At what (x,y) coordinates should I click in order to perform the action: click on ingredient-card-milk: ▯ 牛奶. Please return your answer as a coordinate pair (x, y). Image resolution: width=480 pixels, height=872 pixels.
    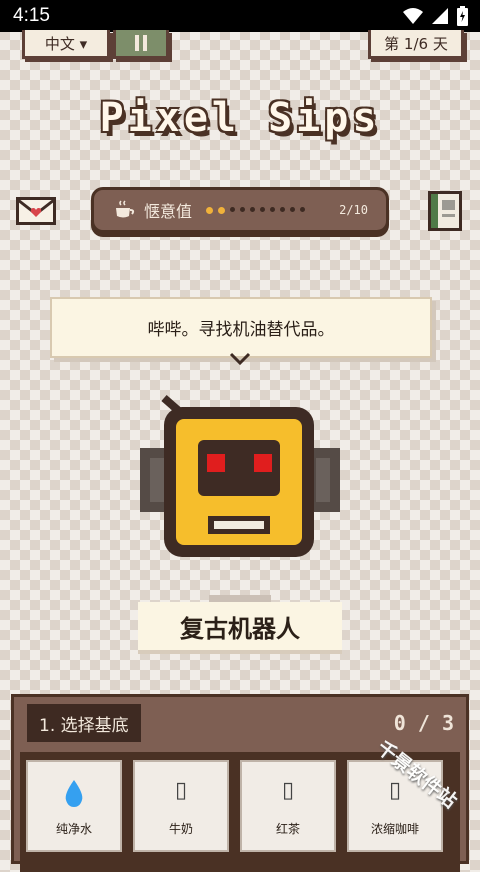
    Looking at the image, I should click on (181, 806).